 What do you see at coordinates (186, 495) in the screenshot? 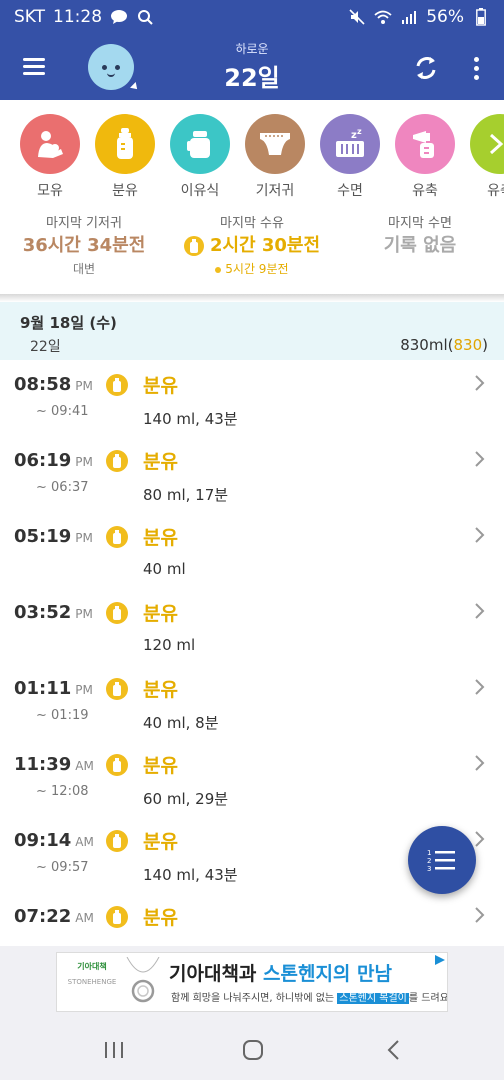
I see `entry-detail: 80 ml, 17분` at bounding box center [186, 495].